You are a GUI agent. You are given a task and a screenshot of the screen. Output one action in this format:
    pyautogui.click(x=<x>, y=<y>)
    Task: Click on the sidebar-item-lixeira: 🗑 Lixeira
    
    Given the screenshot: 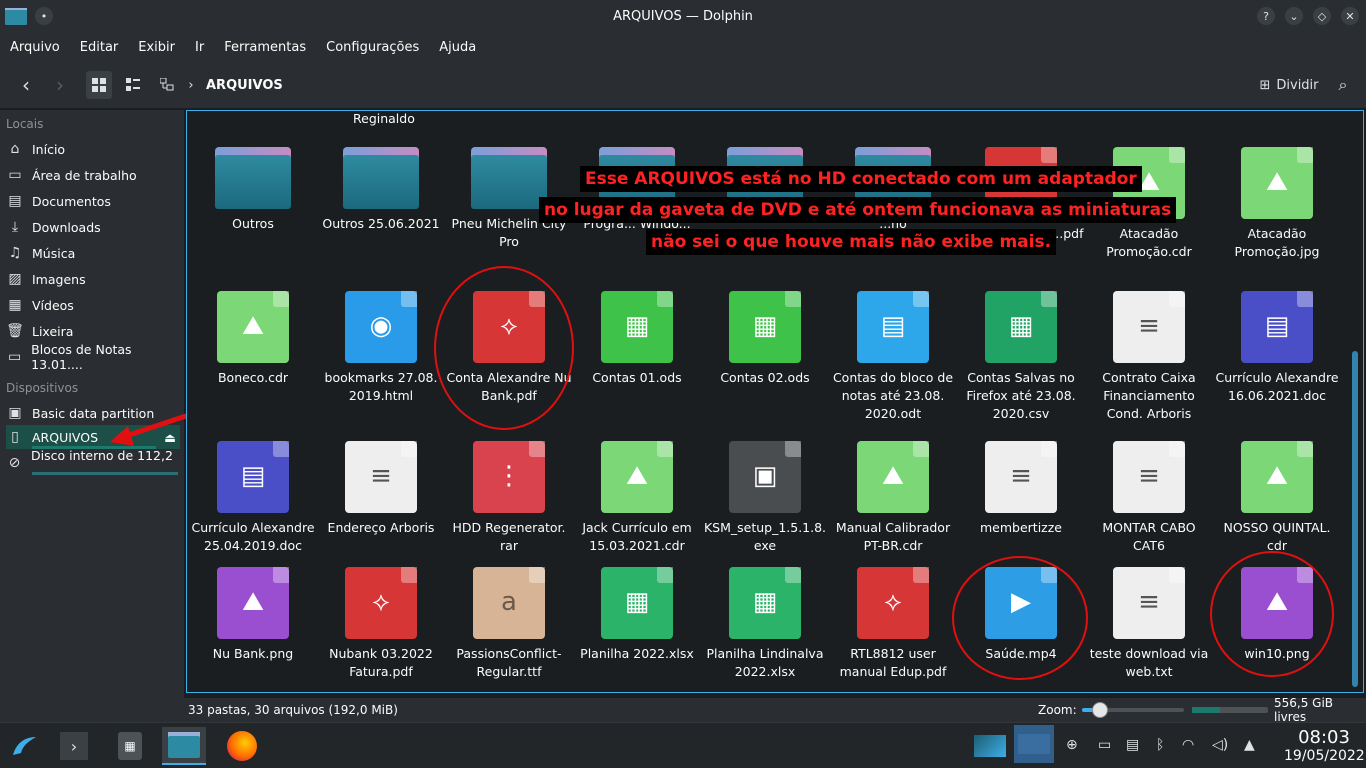 What is the action you would take?
    pyautogui.click(x=93, y=331)
    